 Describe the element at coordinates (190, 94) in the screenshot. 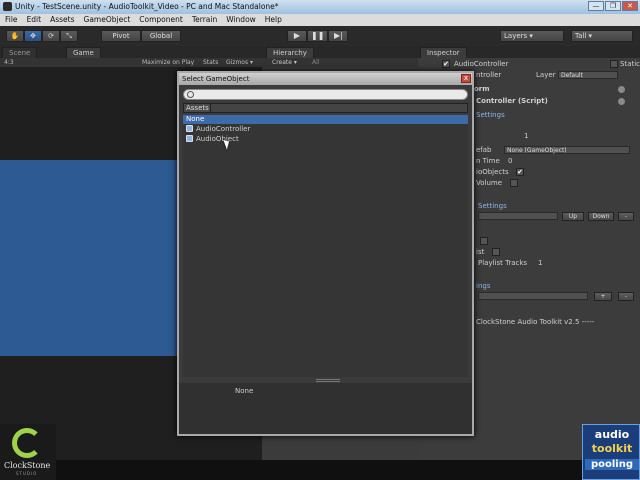

I see `search-icon` at that location.